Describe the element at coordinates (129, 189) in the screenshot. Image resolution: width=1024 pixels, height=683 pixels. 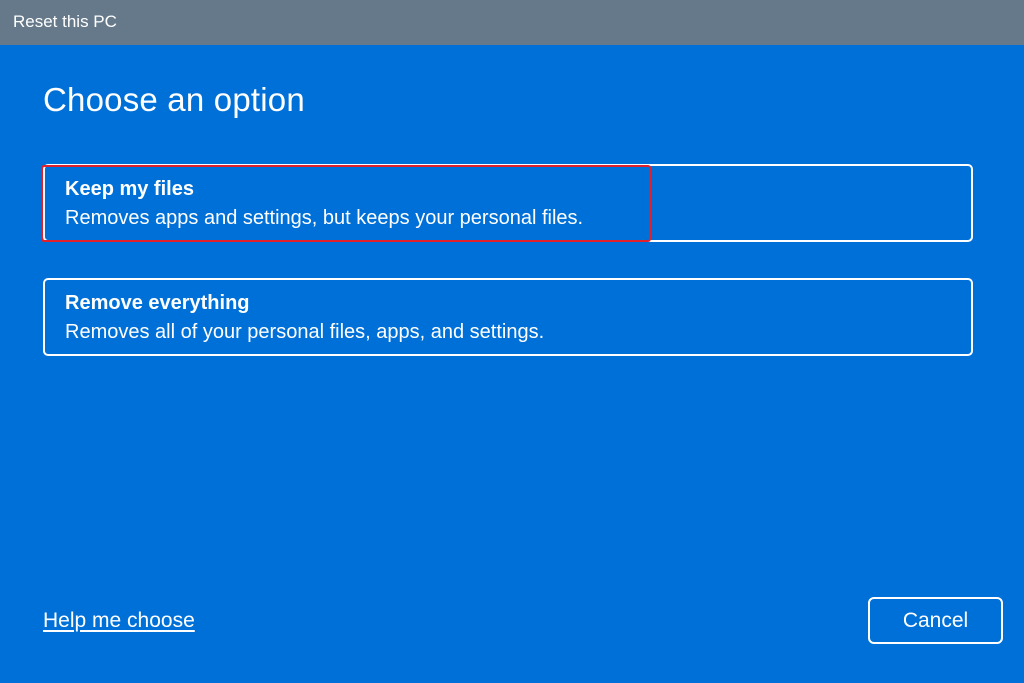
I see `option-title: Keep my files` at that location.